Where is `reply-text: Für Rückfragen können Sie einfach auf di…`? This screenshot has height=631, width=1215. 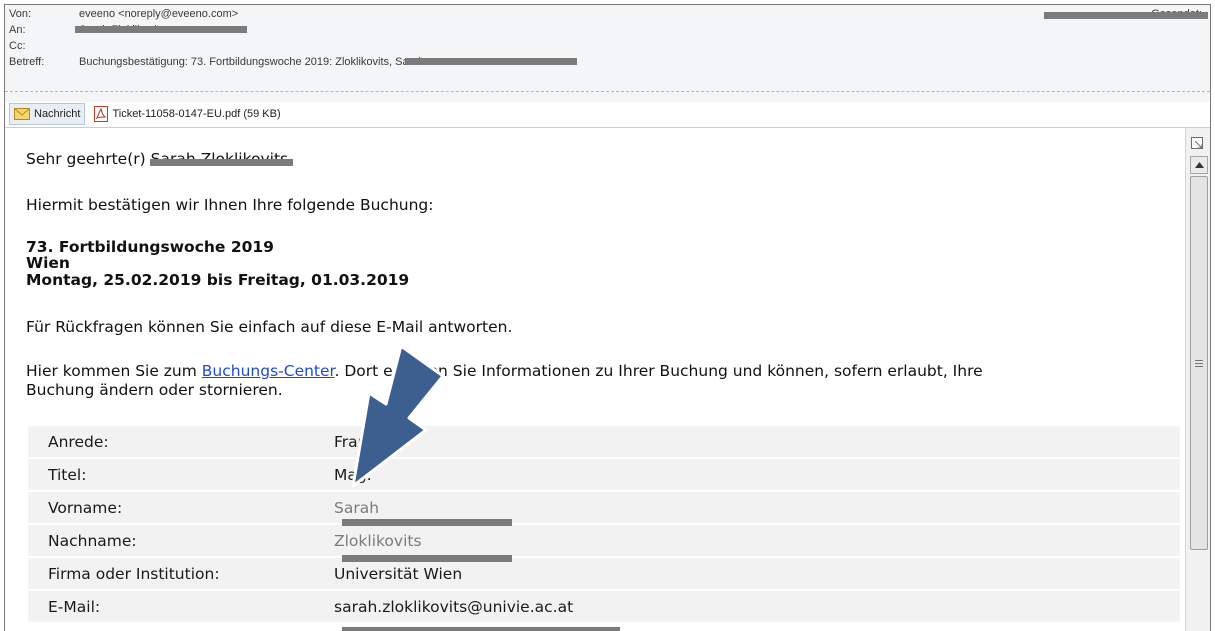
reply-text: Für Rückfragen können Sie einfach auf di… is located at coordinates (269, 327).